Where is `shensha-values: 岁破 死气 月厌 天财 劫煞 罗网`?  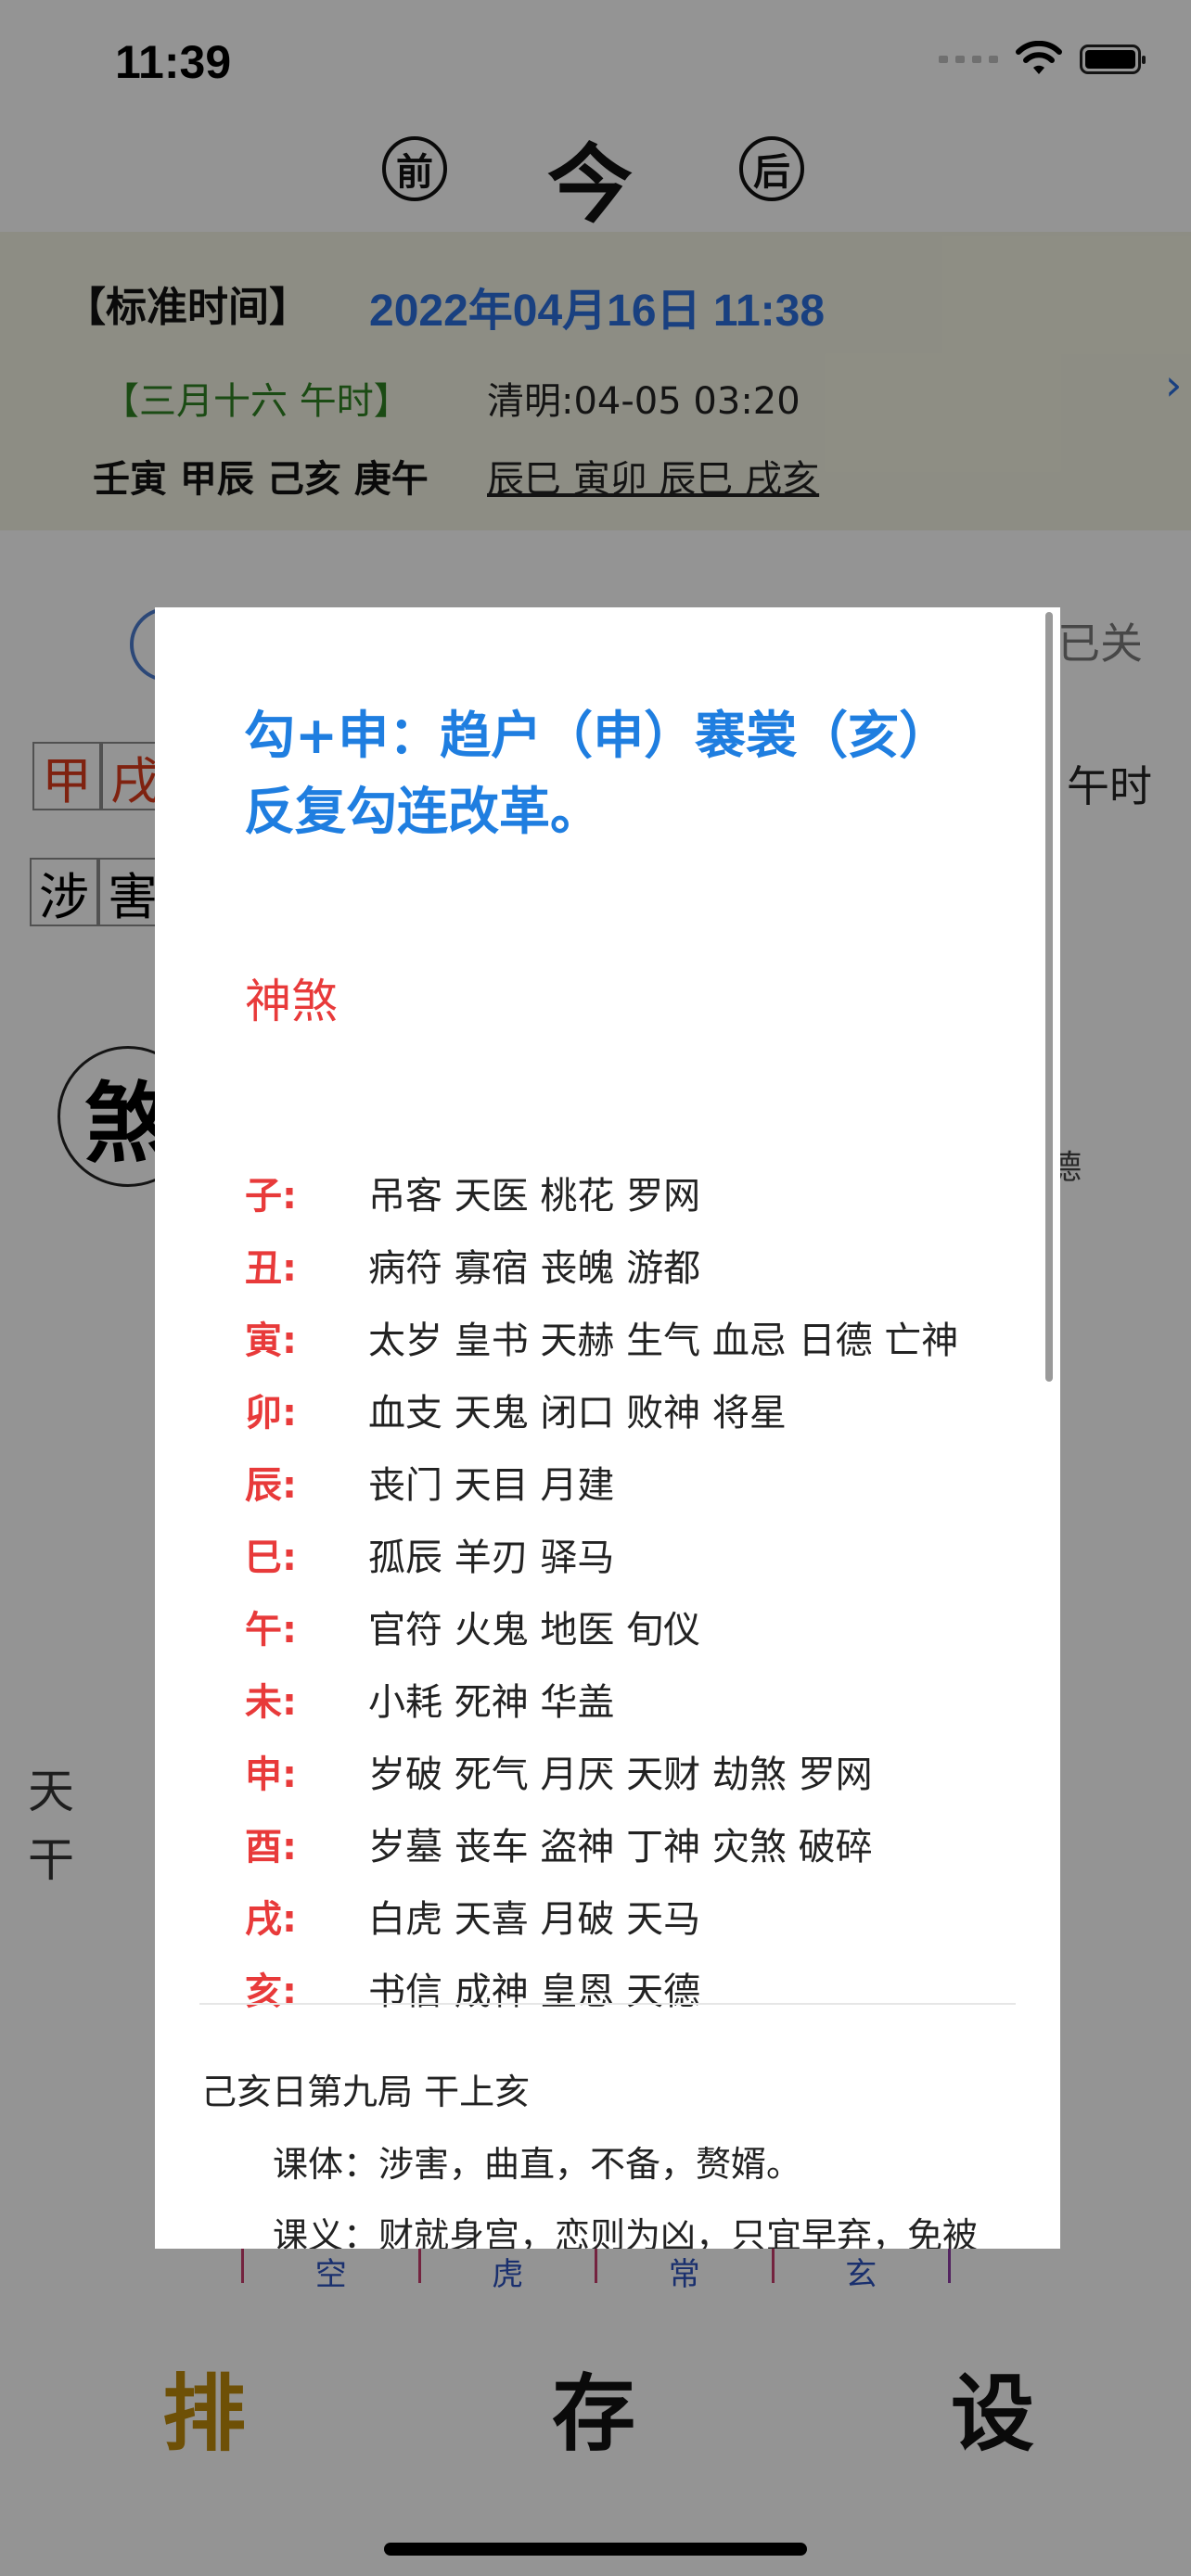 shensha-values: 岁破 死气 月厌 天财 劫煞 罗网 is located at coordinates (620, 1774).